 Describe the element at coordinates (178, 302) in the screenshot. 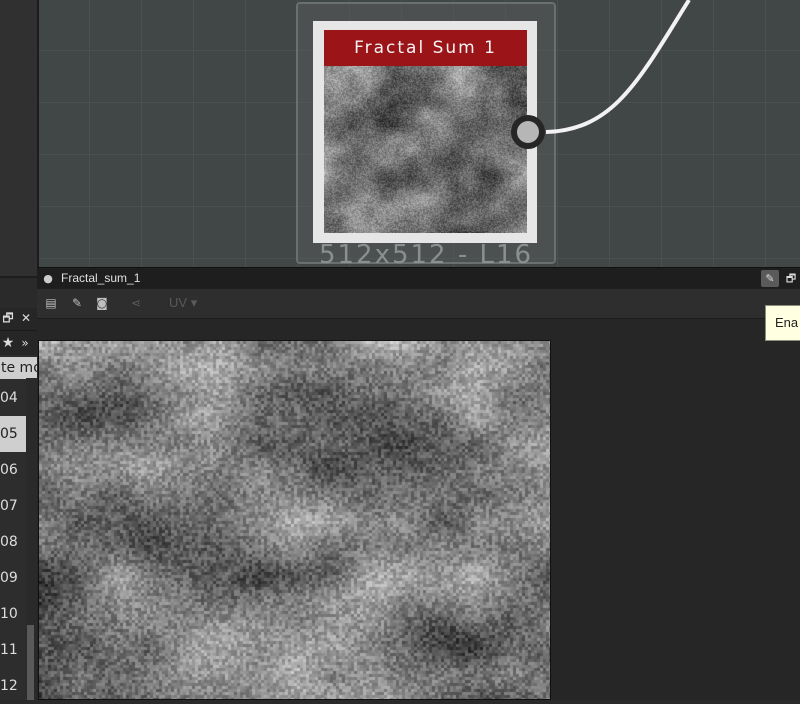

I see `uv-label: UV` at that location.